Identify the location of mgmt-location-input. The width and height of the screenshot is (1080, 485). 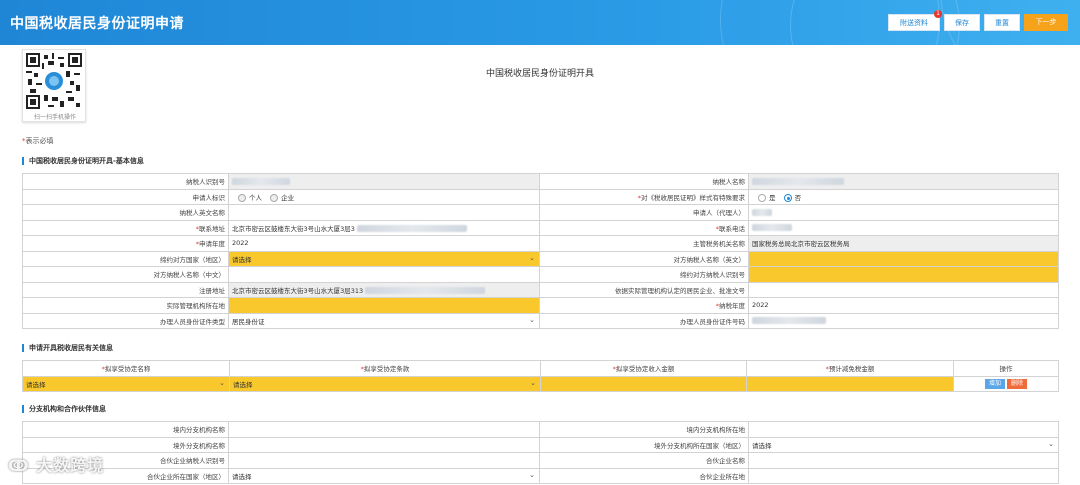
(384, 305).